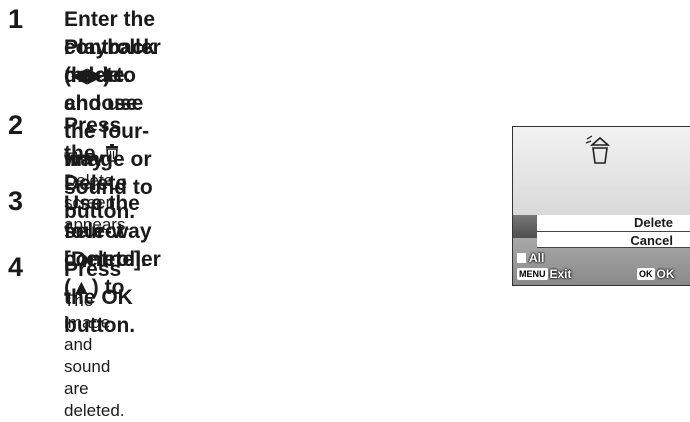 This screenshot has width=690, height=422. What do you see at coordinates (16, 267) in the screenshot?
I see `step-number: 4` at bounding box center [16, 267].